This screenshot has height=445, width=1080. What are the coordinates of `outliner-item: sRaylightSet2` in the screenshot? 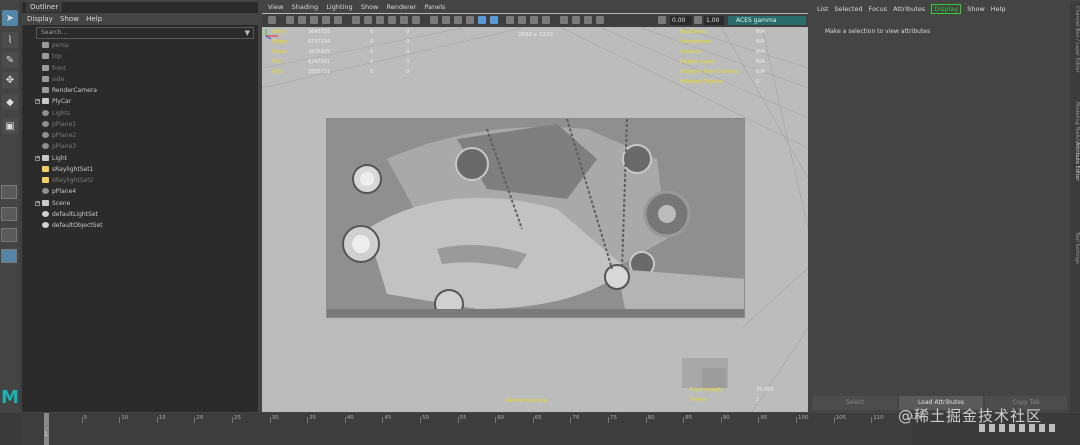 It's located at (67, 180).